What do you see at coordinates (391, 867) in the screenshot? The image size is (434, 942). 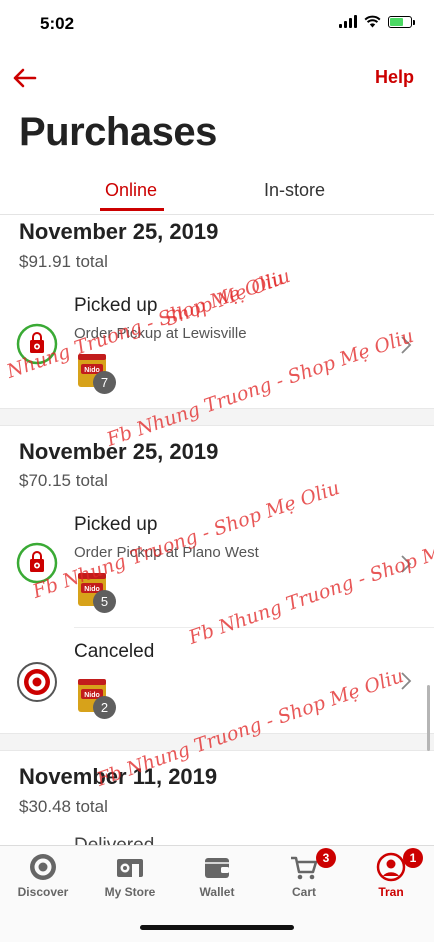 I see `account-icon` at bounding box center [391, 867].